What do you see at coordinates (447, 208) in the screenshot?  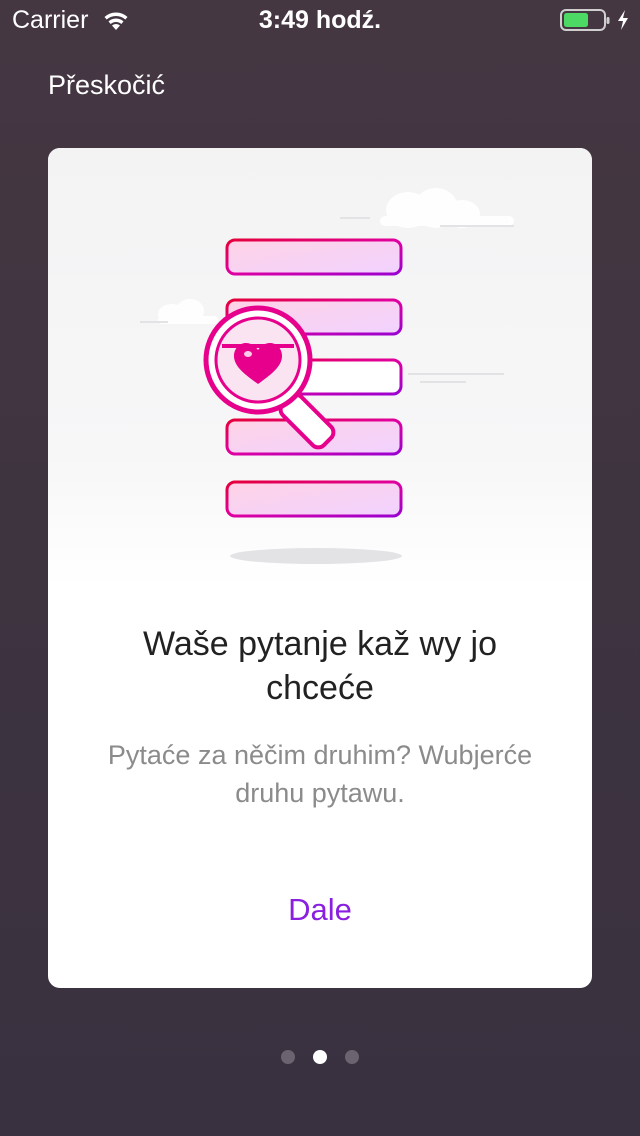 I see `cloud-right` at bounding box center [447, 208].